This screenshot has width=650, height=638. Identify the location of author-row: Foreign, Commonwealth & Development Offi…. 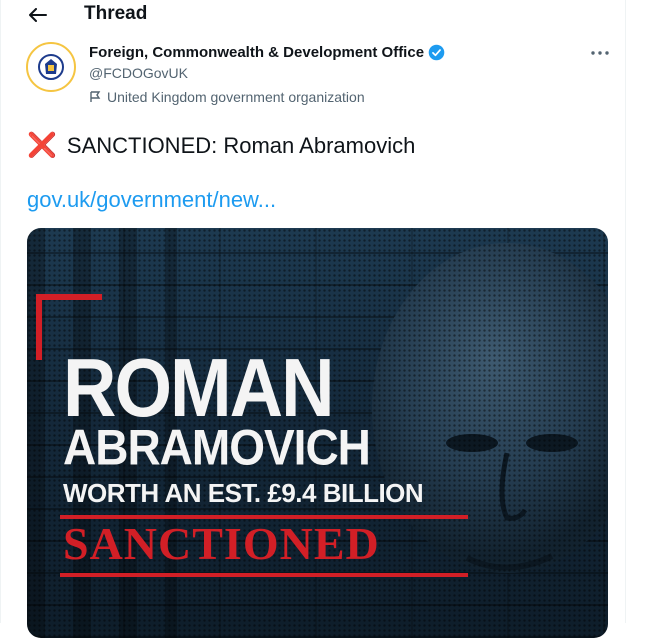
(267, 52).